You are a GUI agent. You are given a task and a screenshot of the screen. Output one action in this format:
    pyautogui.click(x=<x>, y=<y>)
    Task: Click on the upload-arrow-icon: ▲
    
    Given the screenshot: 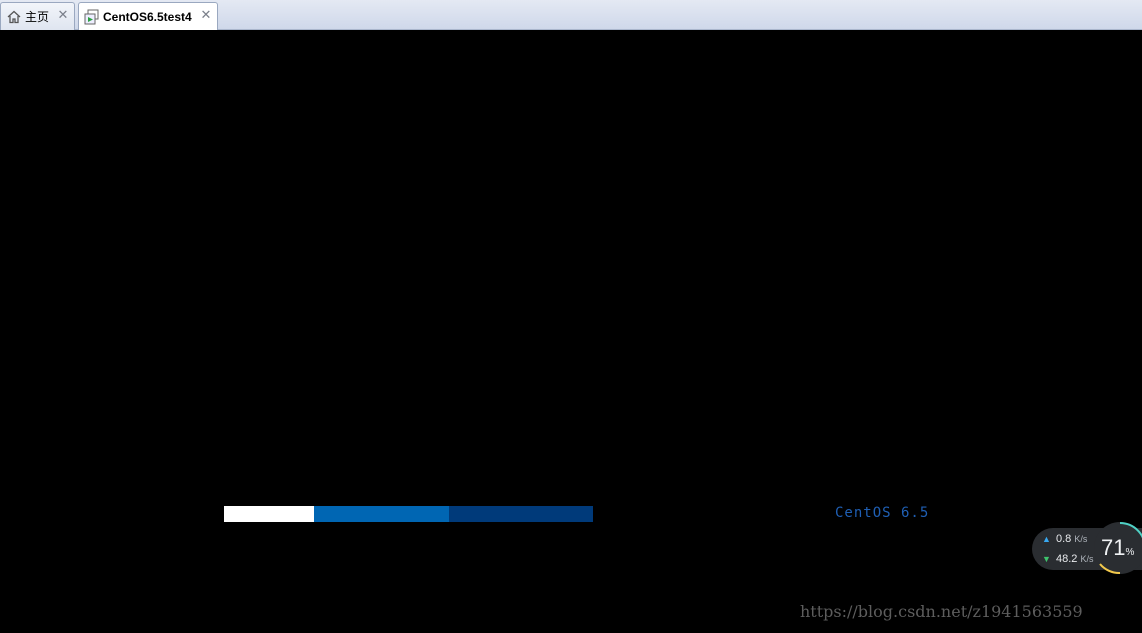 What is the action you would take?
    pyautogui.click(x=1046, y=539)
    